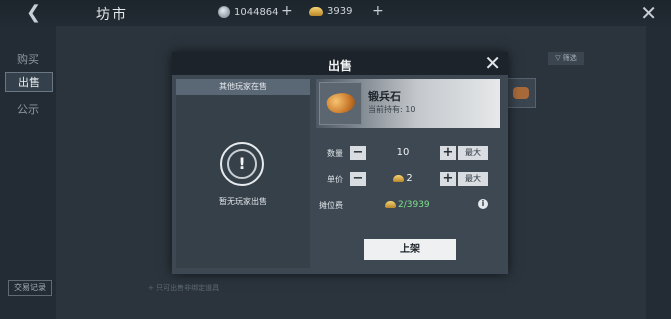 This screenshot has height=319, width=671. I want to click on stall-fee-amount: 2/3939, so click(414, 205).